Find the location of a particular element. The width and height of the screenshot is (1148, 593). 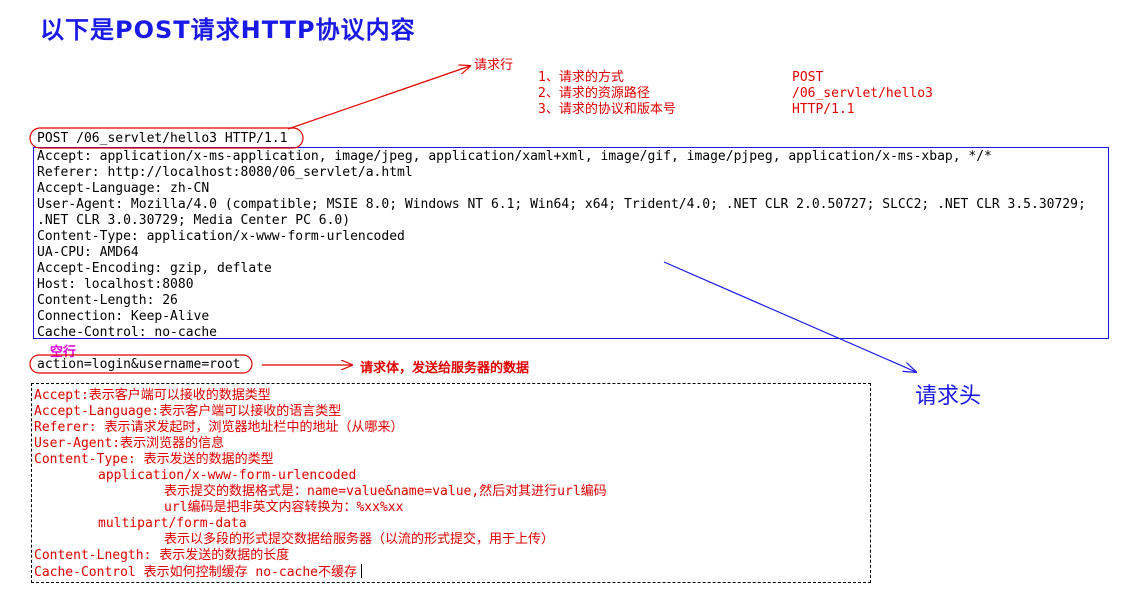

request-line-arrow is located at coordinates (378, 98).